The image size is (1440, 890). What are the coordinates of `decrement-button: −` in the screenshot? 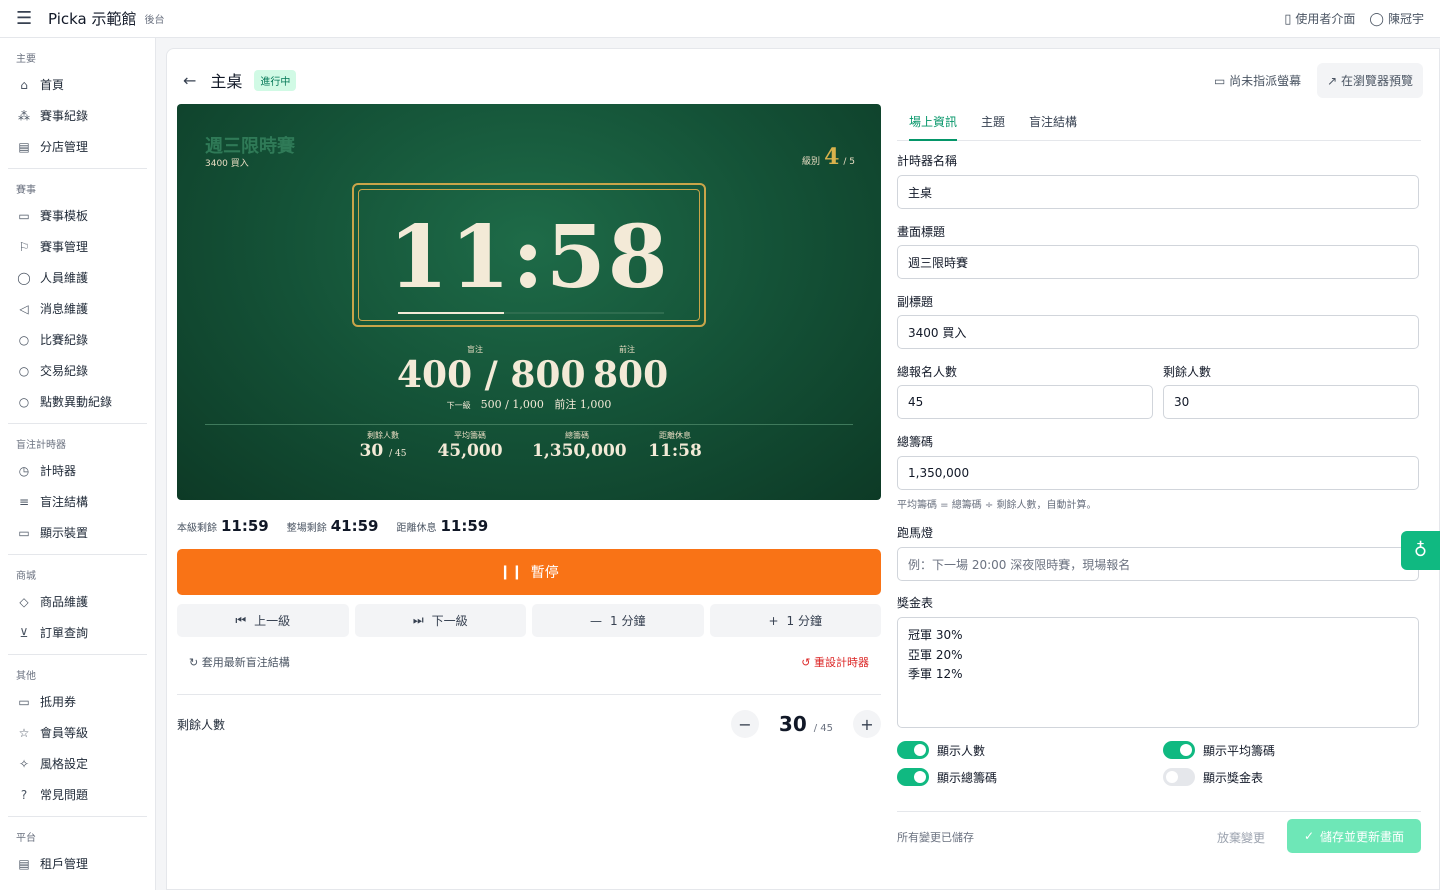 It's located at (744, 724).